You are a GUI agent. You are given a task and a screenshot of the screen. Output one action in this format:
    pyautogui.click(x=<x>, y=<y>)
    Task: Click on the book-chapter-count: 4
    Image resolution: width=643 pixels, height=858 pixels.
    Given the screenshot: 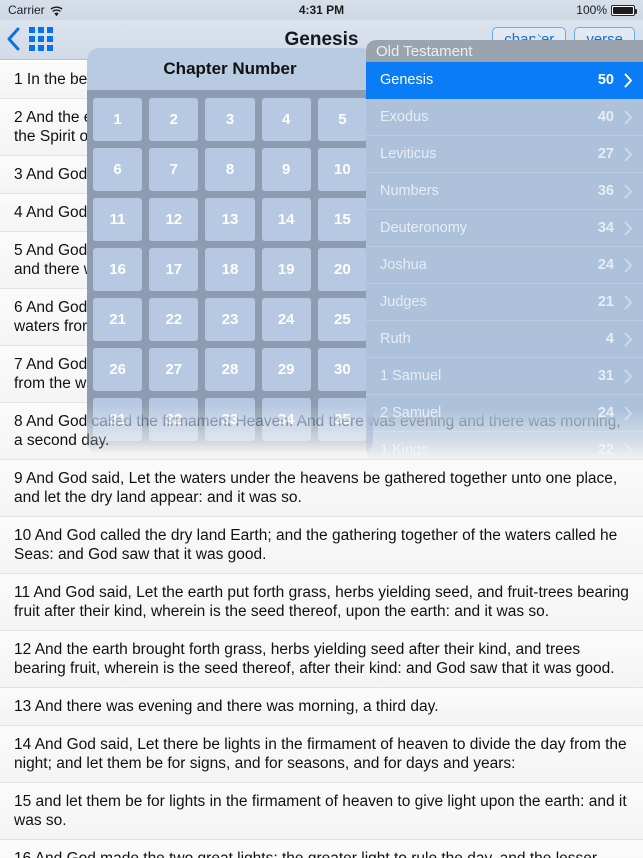 What is the action you would take?
    pyautogui.click(x=609, y=339)
    